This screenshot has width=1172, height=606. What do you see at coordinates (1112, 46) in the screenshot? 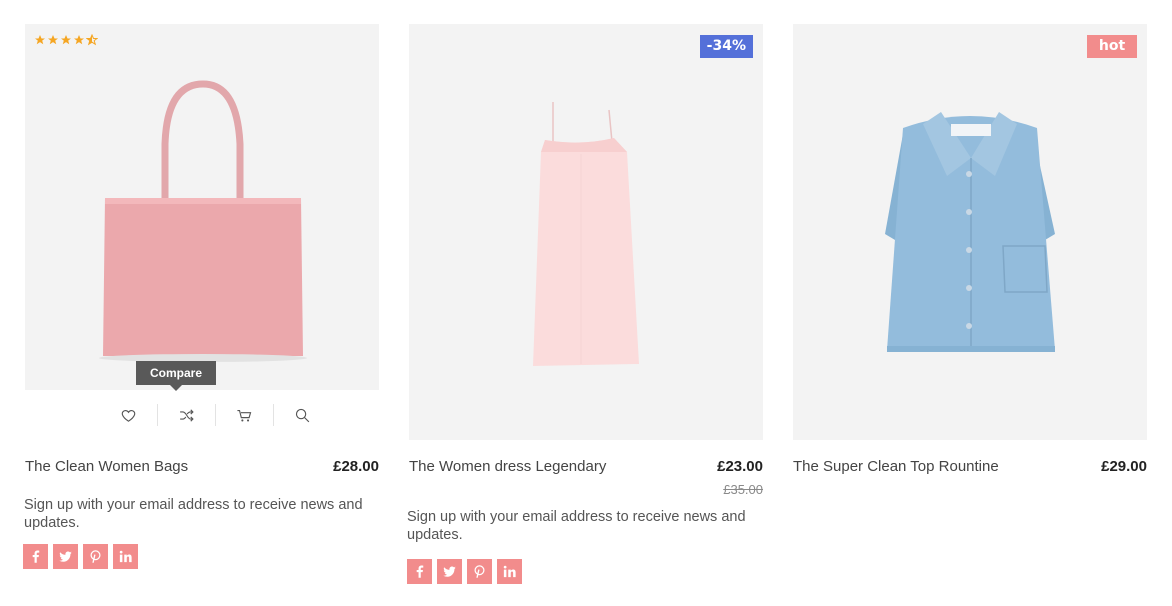
I see `hot-badge: hot` at bounding box center [1112, 46].